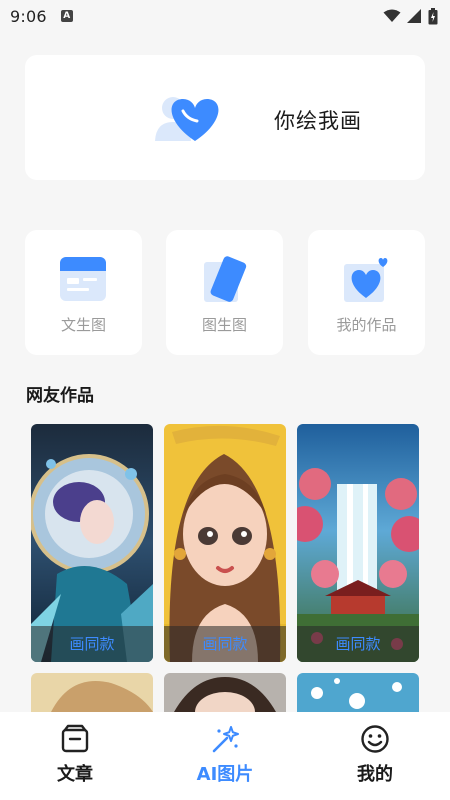  Describe the element at coordinates (83, 325) in the screenshot. I see `feature-label: 文生图` at that location.